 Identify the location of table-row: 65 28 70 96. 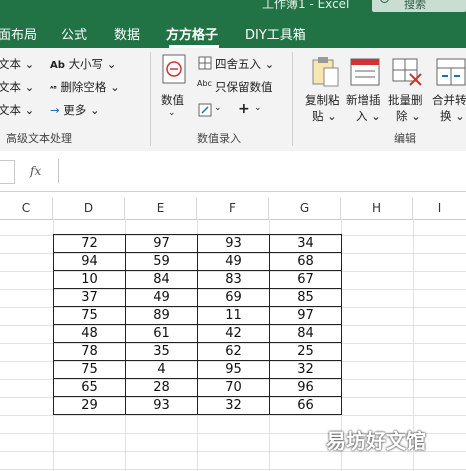
(197, 387).